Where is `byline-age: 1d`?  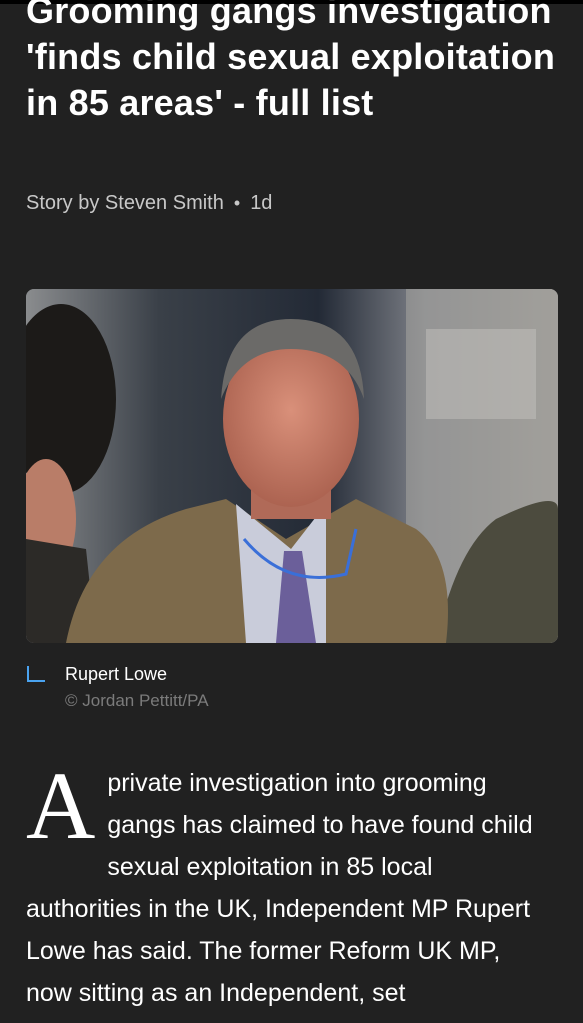 byline-age: 1d is located at coordinates (261, 203).